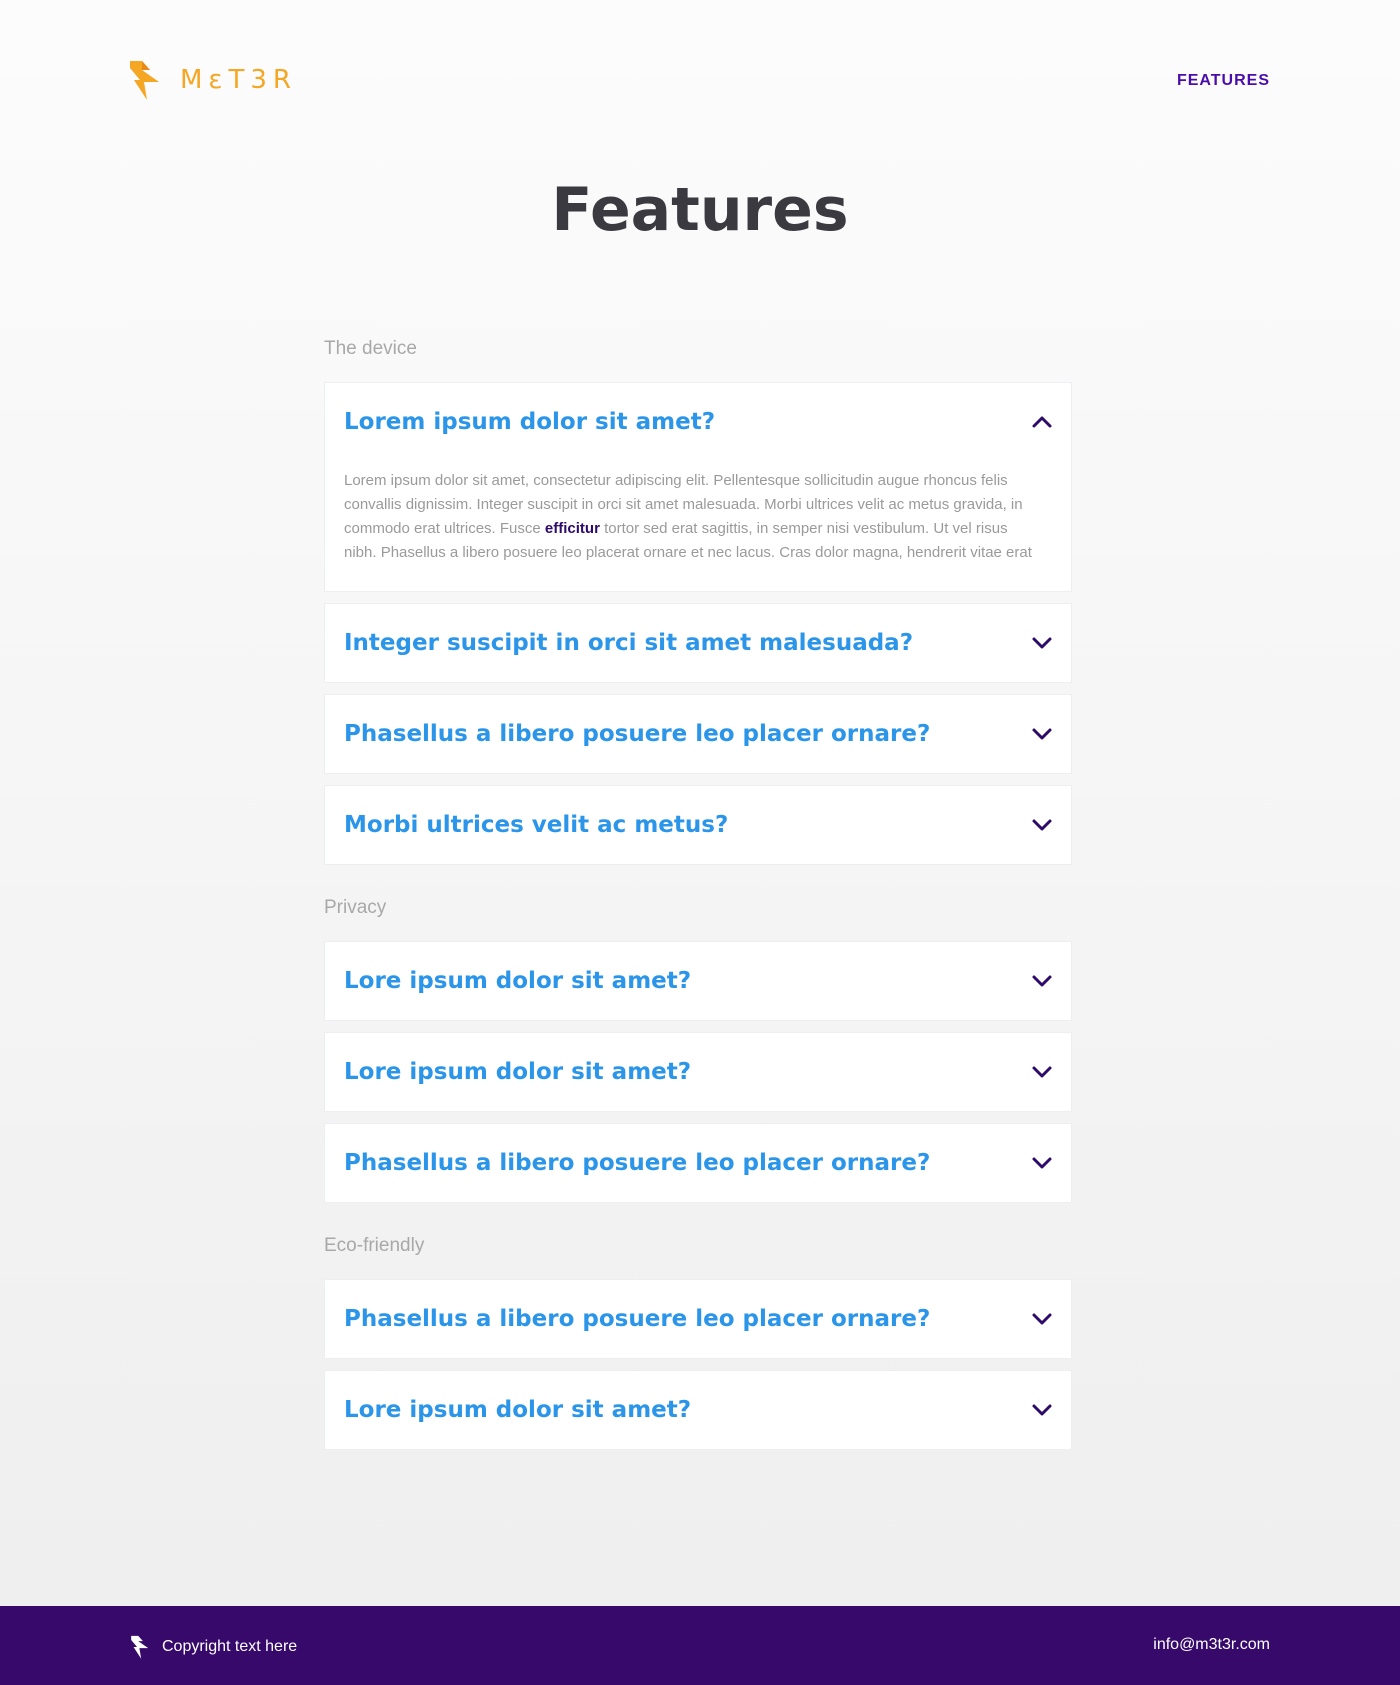 Image resolution: width=1400 pixels, height=1685 pixels. I want to click on copyright-text: Copyright text here, so click(230, 1646).